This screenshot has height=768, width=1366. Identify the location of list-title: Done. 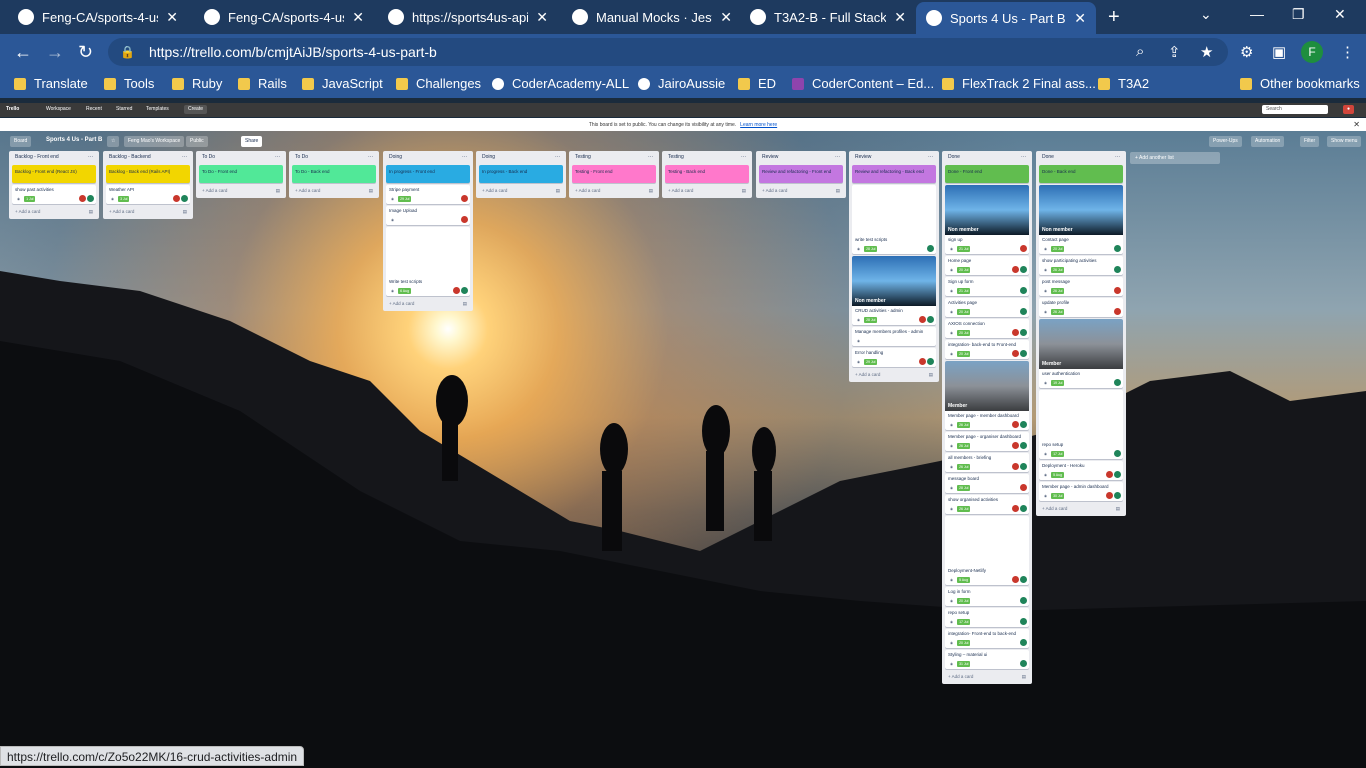
(954, 157).